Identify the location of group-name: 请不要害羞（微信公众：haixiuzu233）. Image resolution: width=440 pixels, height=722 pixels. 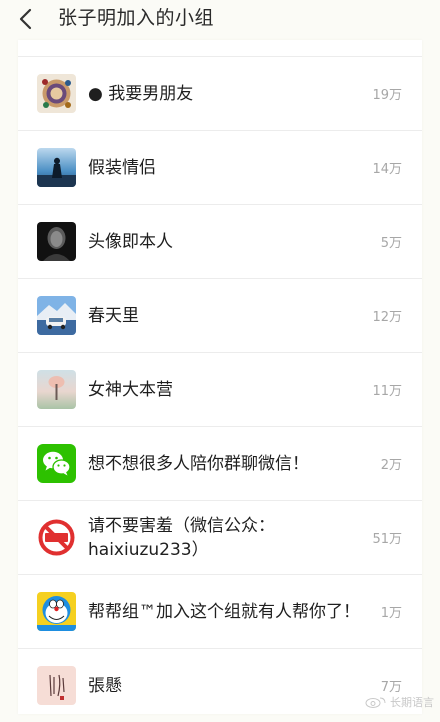
(181, 537).